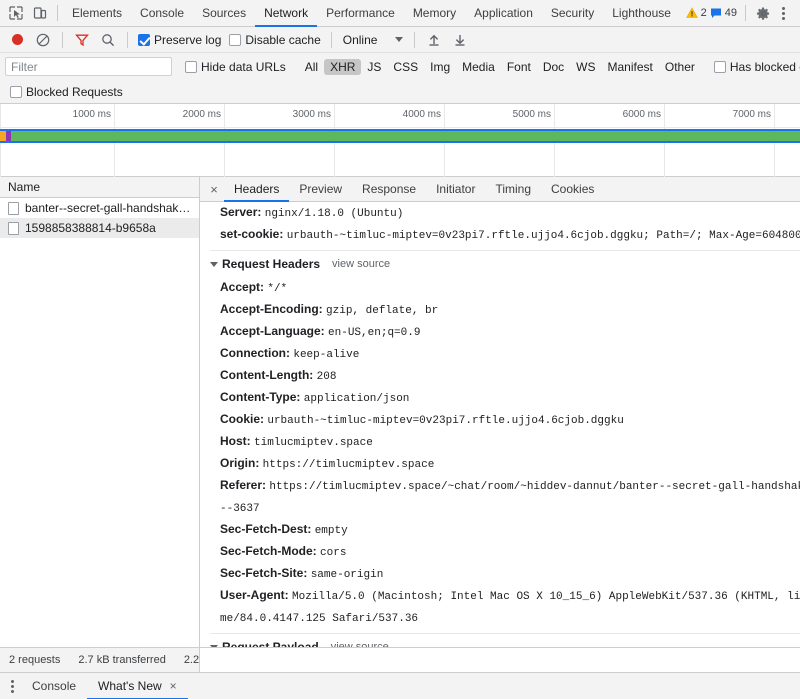 The height and width of the screenshot is (699, 800). Describe the element at coordinates (373, 40) in the screenshot. I see `throttling-dropdown: Online` at that location.